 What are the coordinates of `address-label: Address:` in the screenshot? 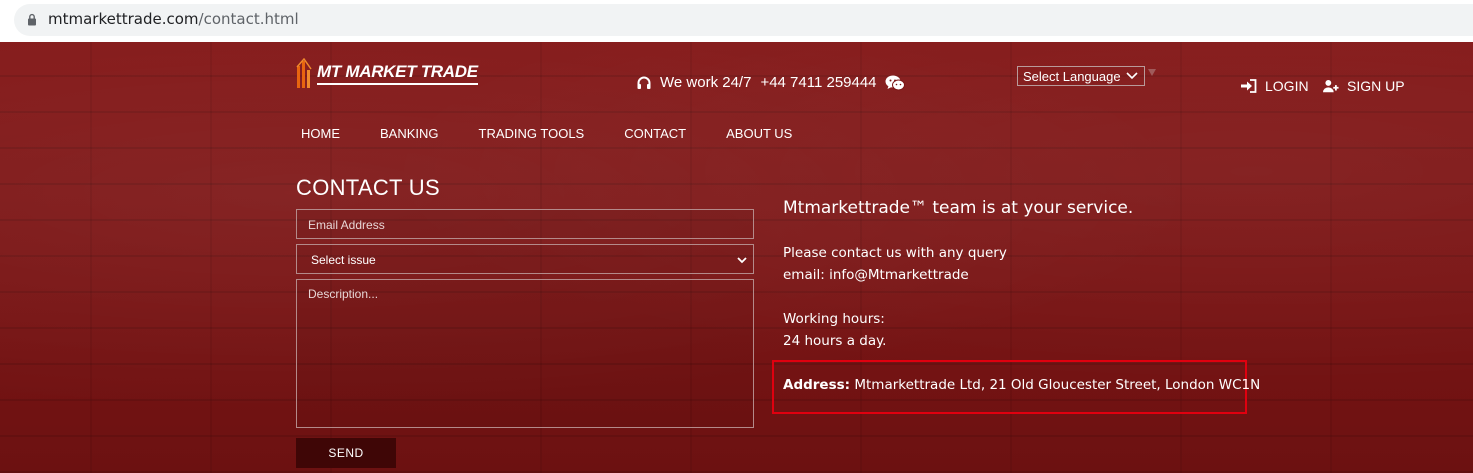 It's located at (817, 385).